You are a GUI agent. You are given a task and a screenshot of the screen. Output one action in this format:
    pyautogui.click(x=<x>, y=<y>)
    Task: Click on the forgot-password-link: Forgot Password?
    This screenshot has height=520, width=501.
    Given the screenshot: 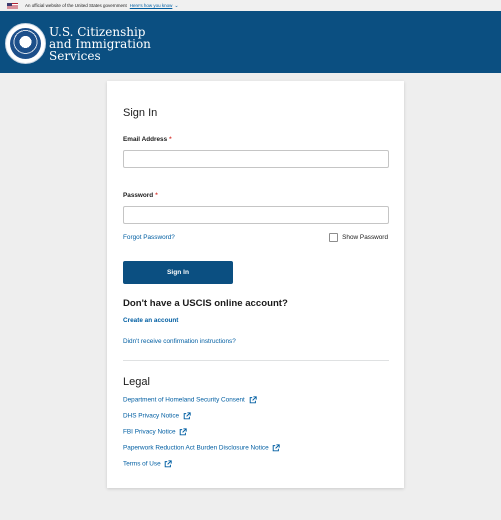 What is the action you would take?
    pyautogui.click(x=149, y=237)
    